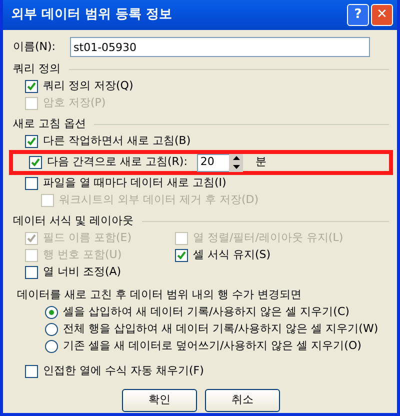 Image resolution: width=400 pixels, height=416 pixels. I want to click on radio-label: 셀을 삽입하여 새 데이터 기록/사용하지 않은 셀 지우기(C), so click(206, 312).